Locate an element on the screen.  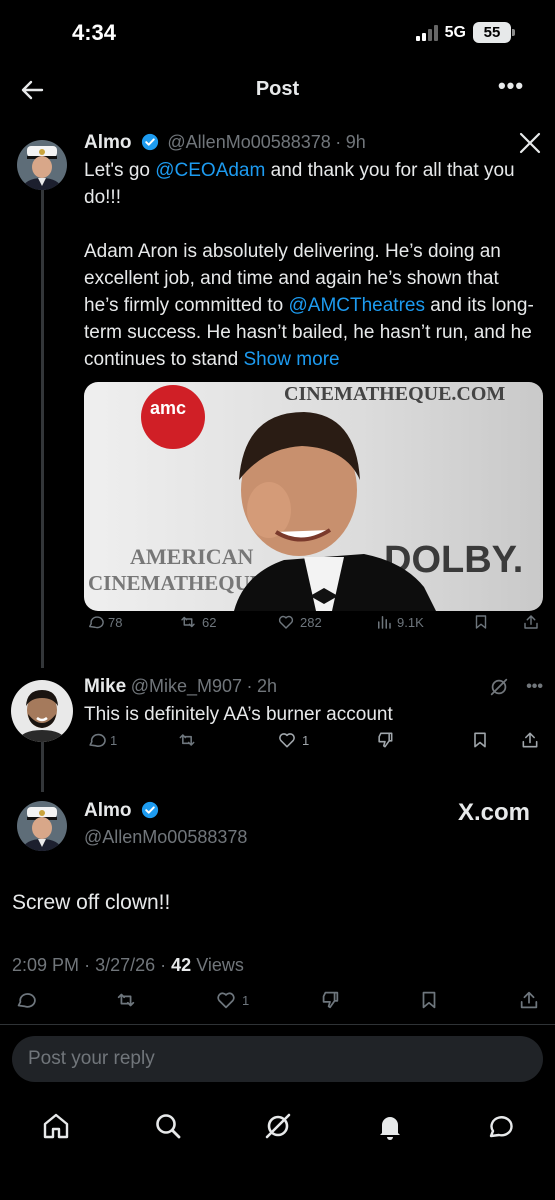
retweet-count: 62 is located at coordinates (209, 622).